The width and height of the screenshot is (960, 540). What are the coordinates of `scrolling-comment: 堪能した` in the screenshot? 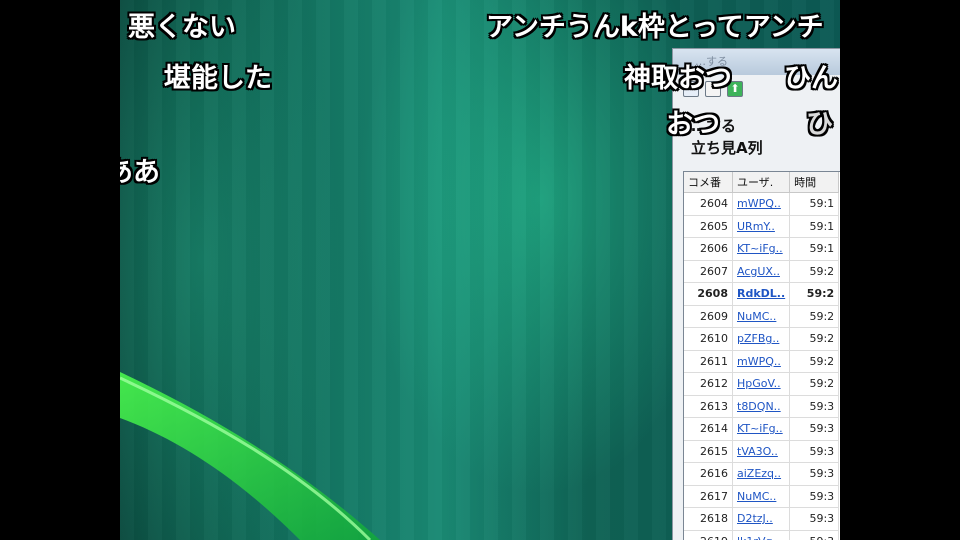 It's located at (218, 78).